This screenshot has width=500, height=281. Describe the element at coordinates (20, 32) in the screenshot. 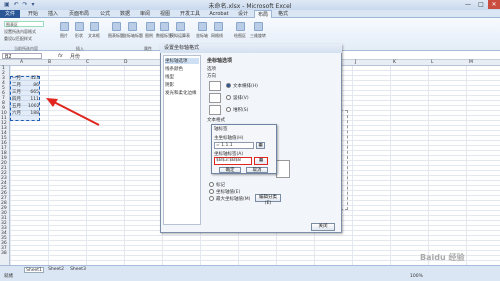

I see `format-selection-button: 设置所选内容格式` at that location.